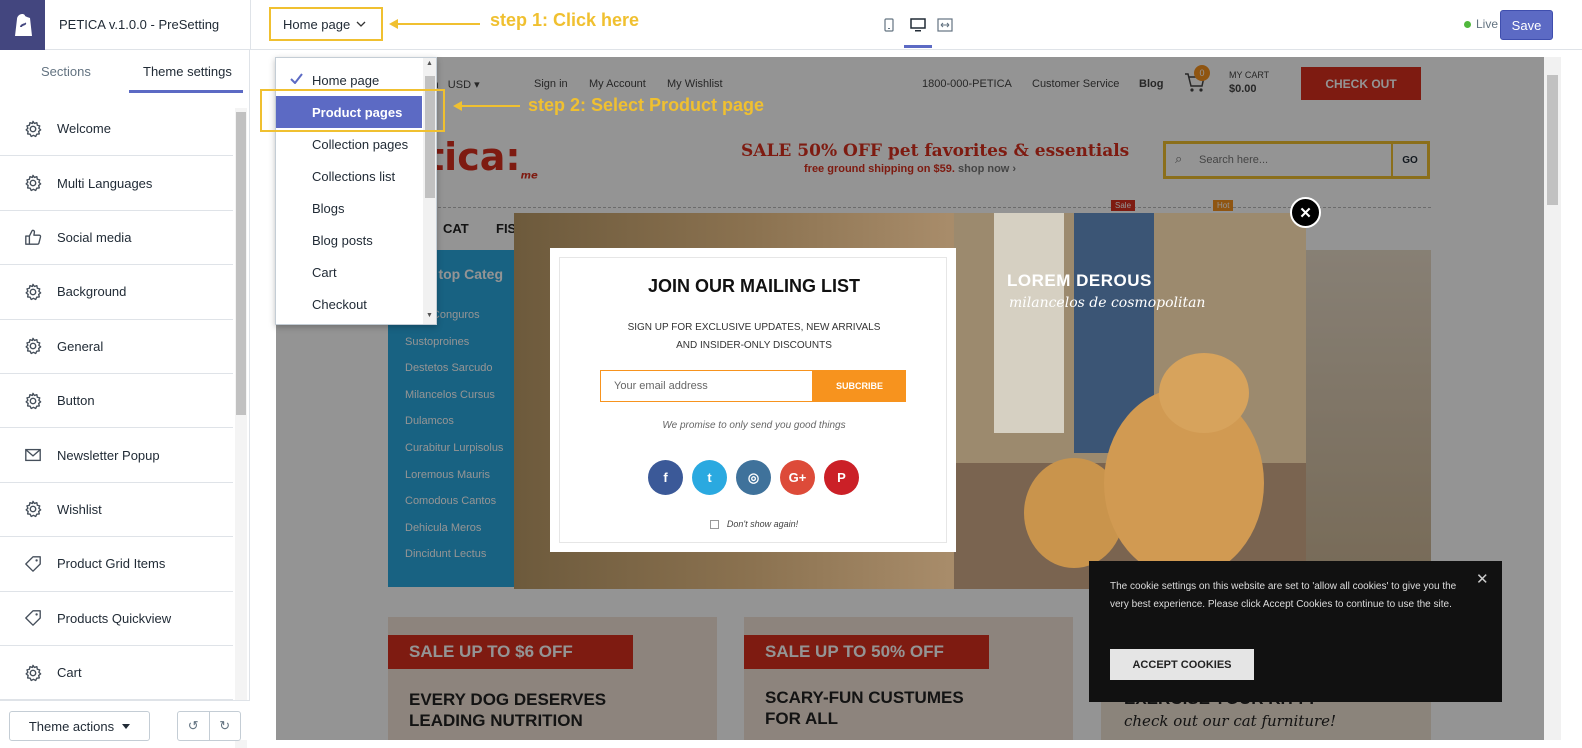 Image resolution: width=1582 pixels, height=748 pixels. What do you see at coordinates (79, 509) in the screenshot?
I see `sidebar-item-label: Wishlist` at bounding box center [79, 509].